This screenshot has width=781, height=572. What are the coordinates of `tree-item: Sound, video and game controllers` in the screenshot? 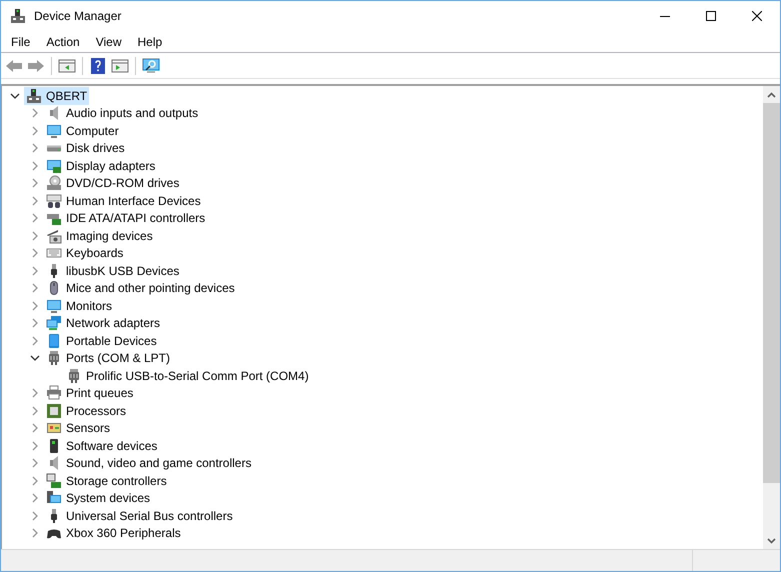 It's located at (149, 463).